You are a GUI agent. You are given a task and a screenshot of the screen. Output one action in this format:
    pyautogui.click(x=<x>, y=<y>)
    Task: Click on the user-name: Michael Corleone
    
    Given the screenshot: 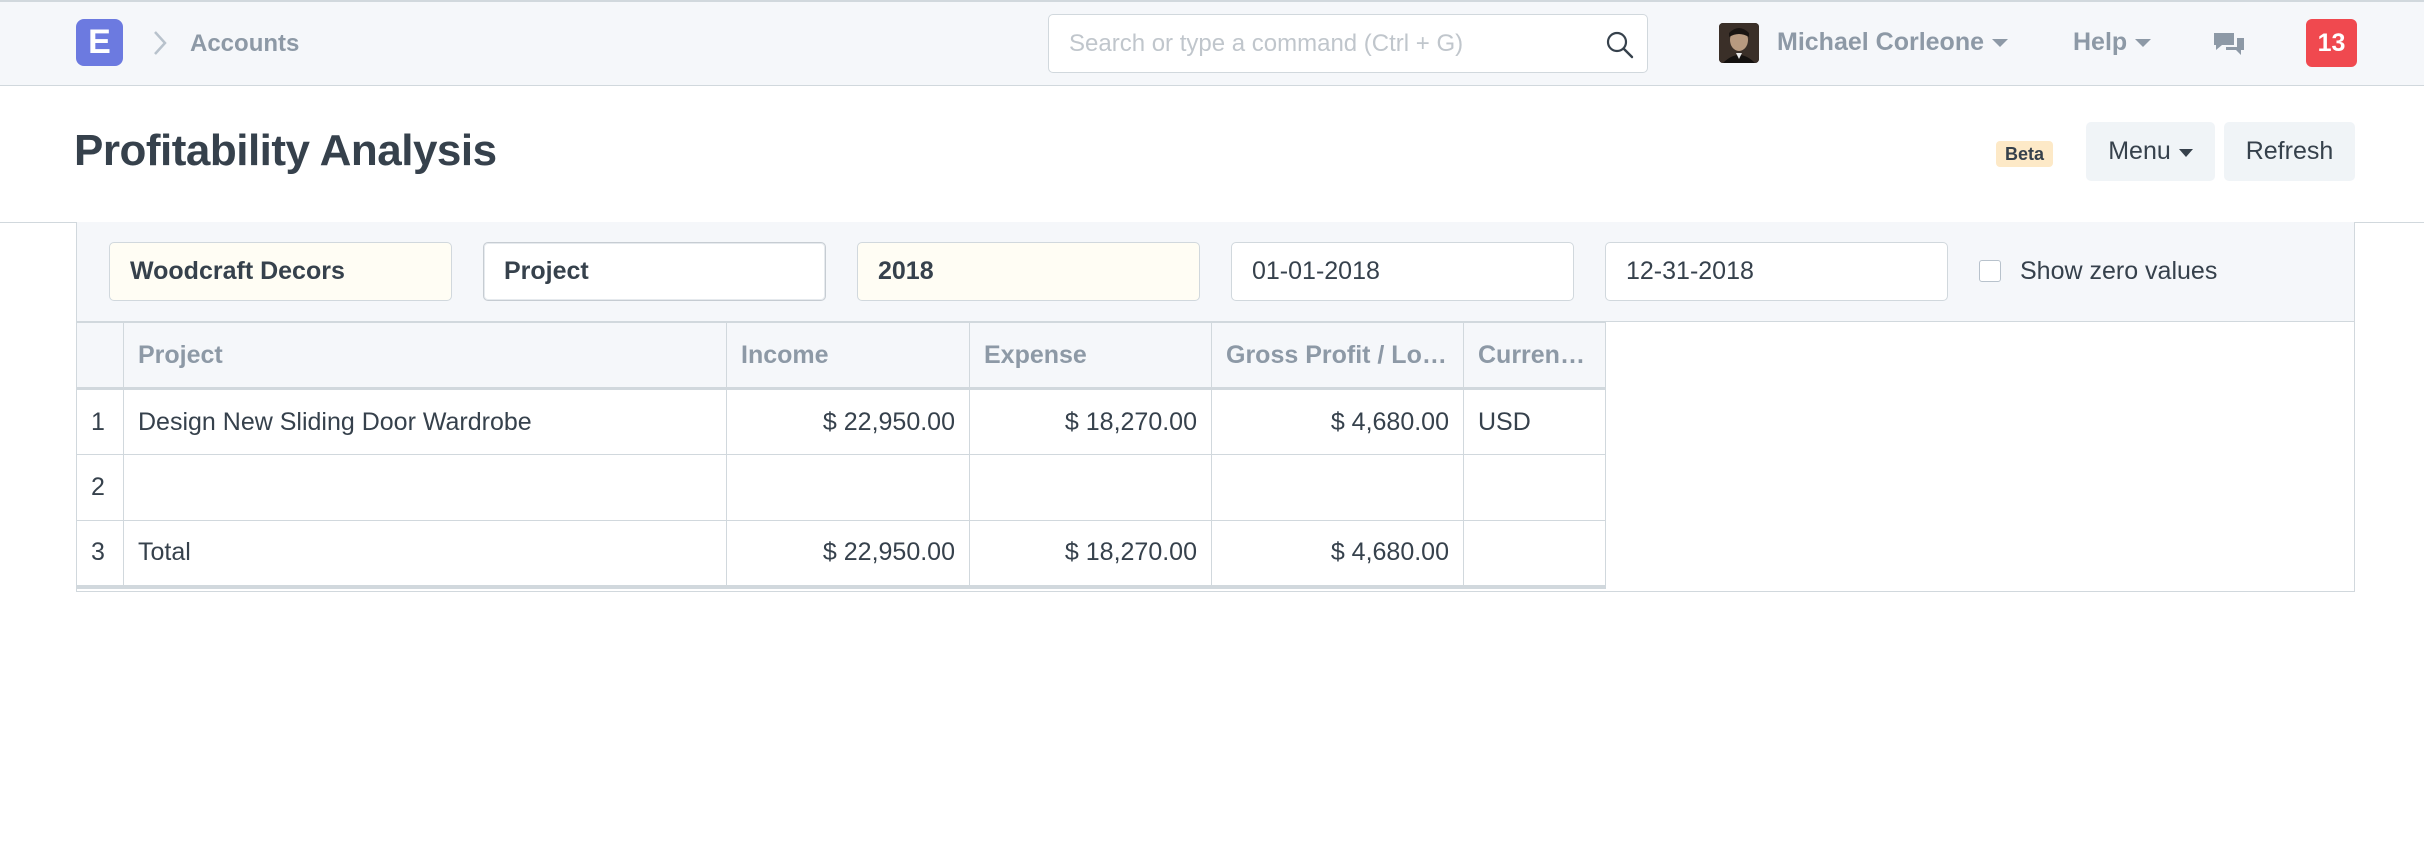 What is the action you would take?
    pyautogui.click(x=1880, y=42)
    